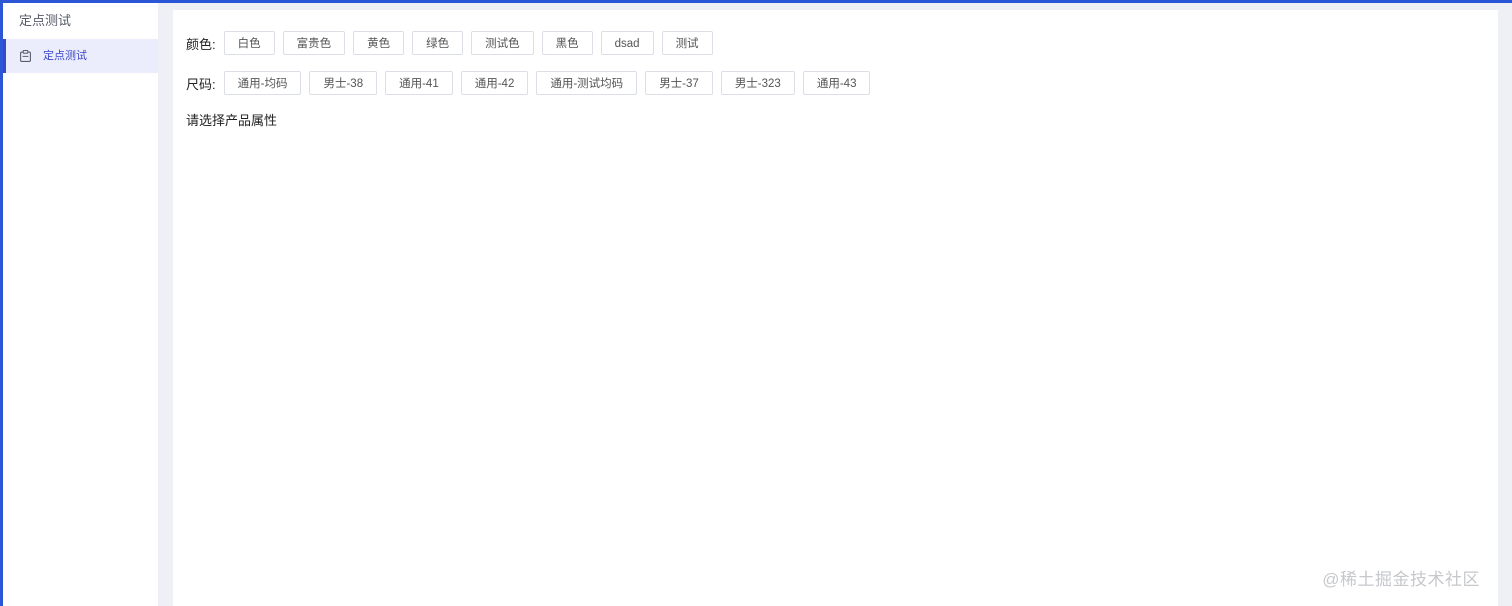 This screenshot has width=1512, height=606. Describe the element at coordinates (201, 44) in the screenshot. I see `color-label: 颜色:` at that location.